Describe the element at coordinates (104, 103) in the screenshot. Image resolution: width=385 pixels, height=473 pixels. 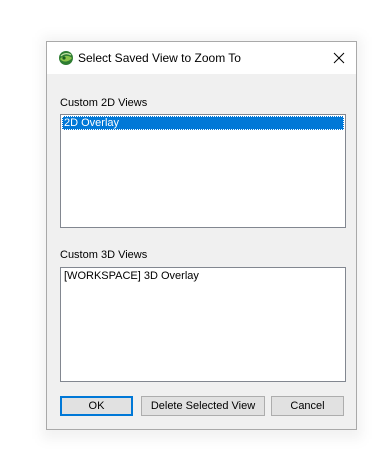
I see `custom-2d-views-label: Custom 2D Views` at that location.